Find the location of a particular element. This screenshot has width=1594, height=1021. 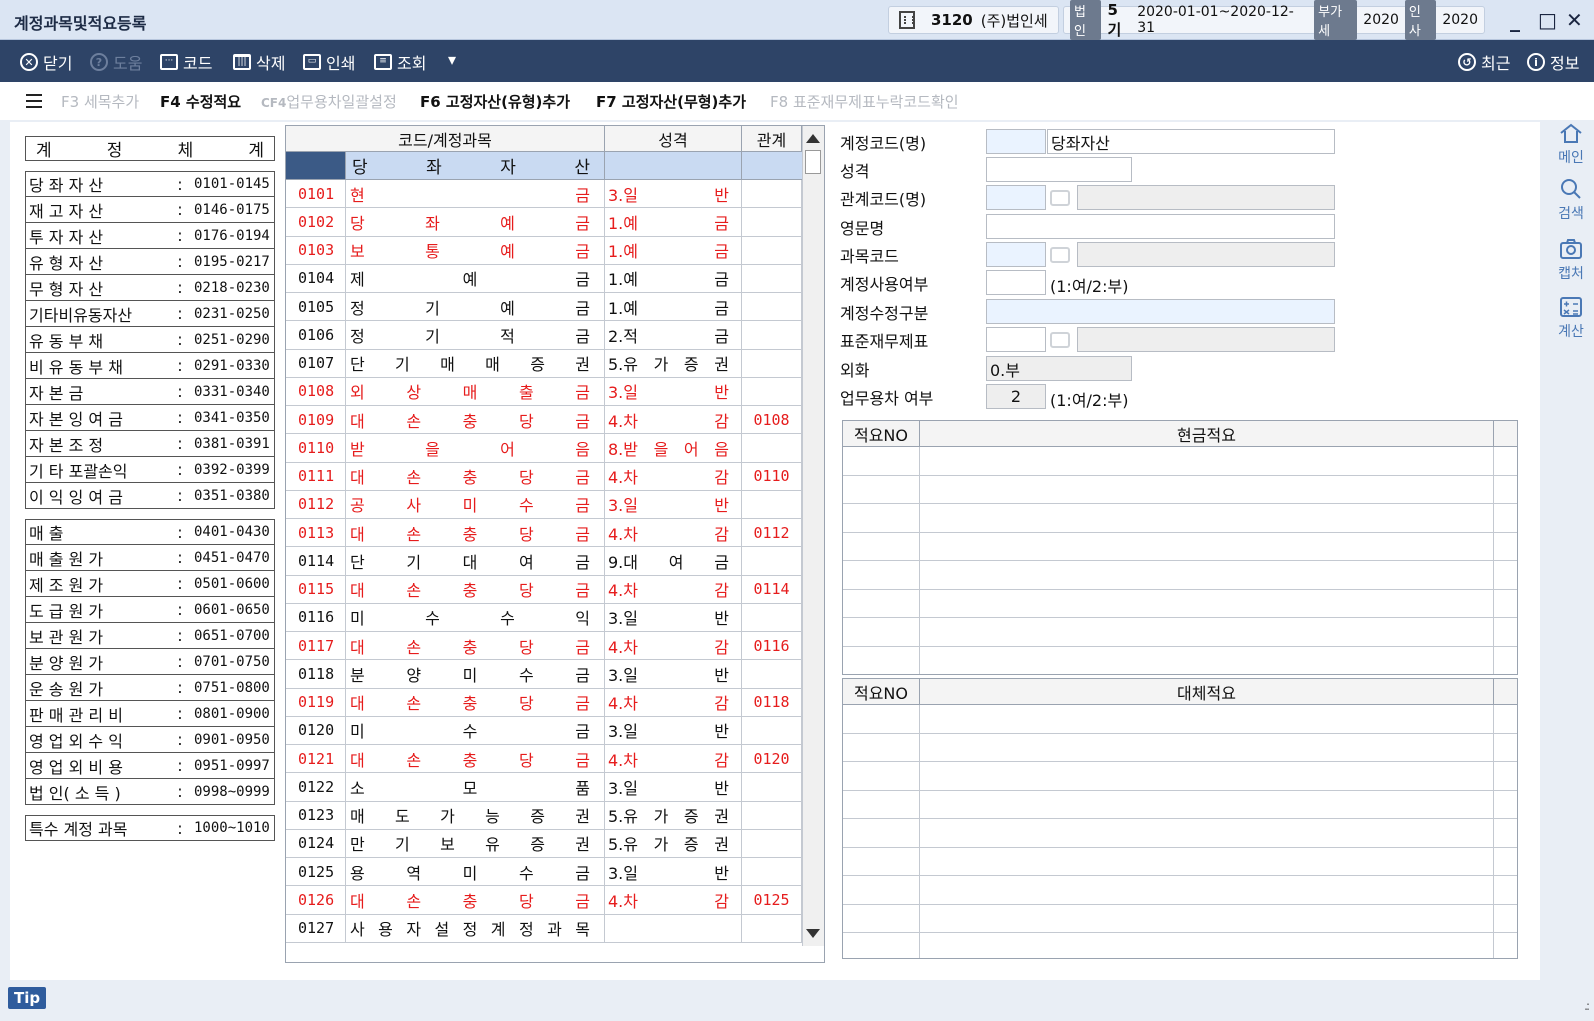

table-row: 0115 대 손 충 당 금 4.차 감 0114 is located at coordinates (555, 589).